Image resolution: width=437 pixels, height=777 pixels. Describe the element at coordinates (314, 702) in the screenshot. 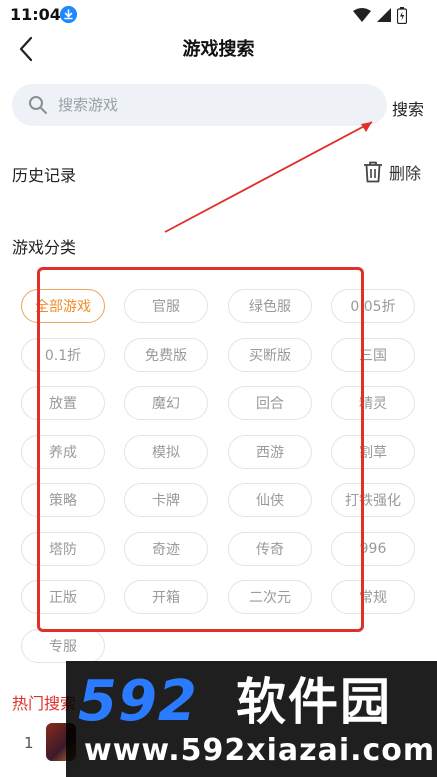

I see `watermark-brand: 软件园` at that location.